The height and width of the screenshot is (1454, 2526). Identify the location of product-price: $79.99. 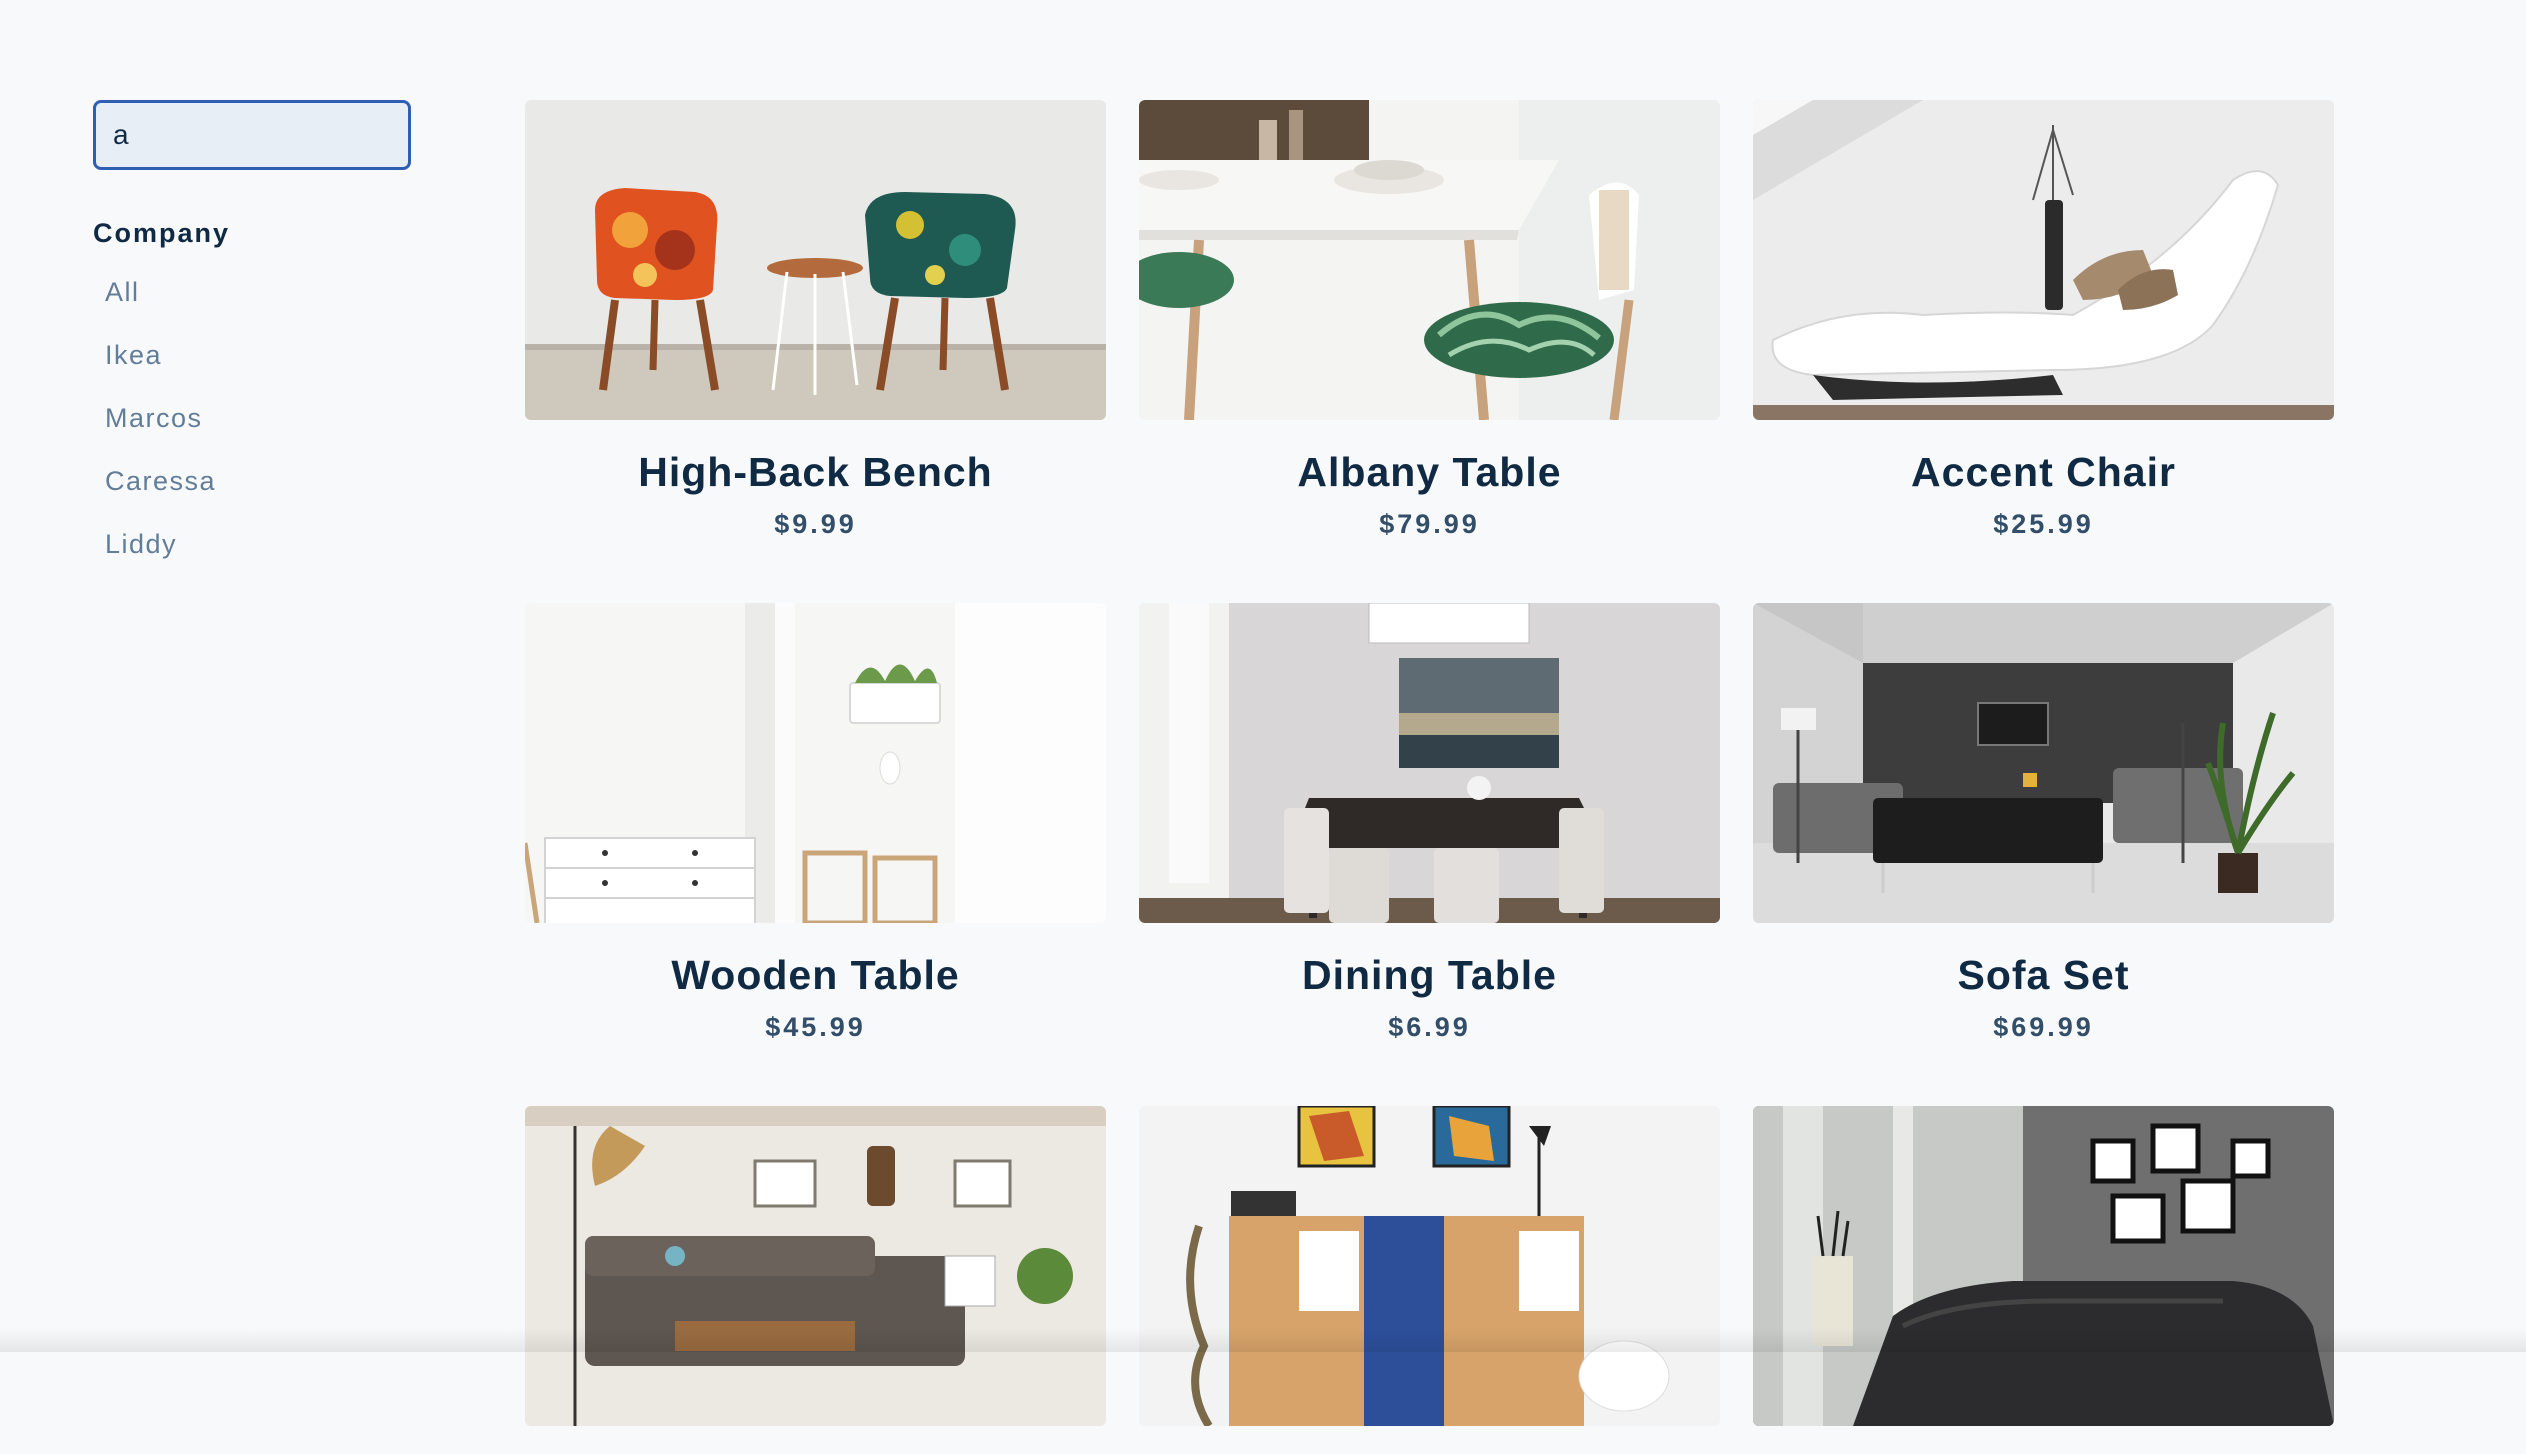
(1429, 524).